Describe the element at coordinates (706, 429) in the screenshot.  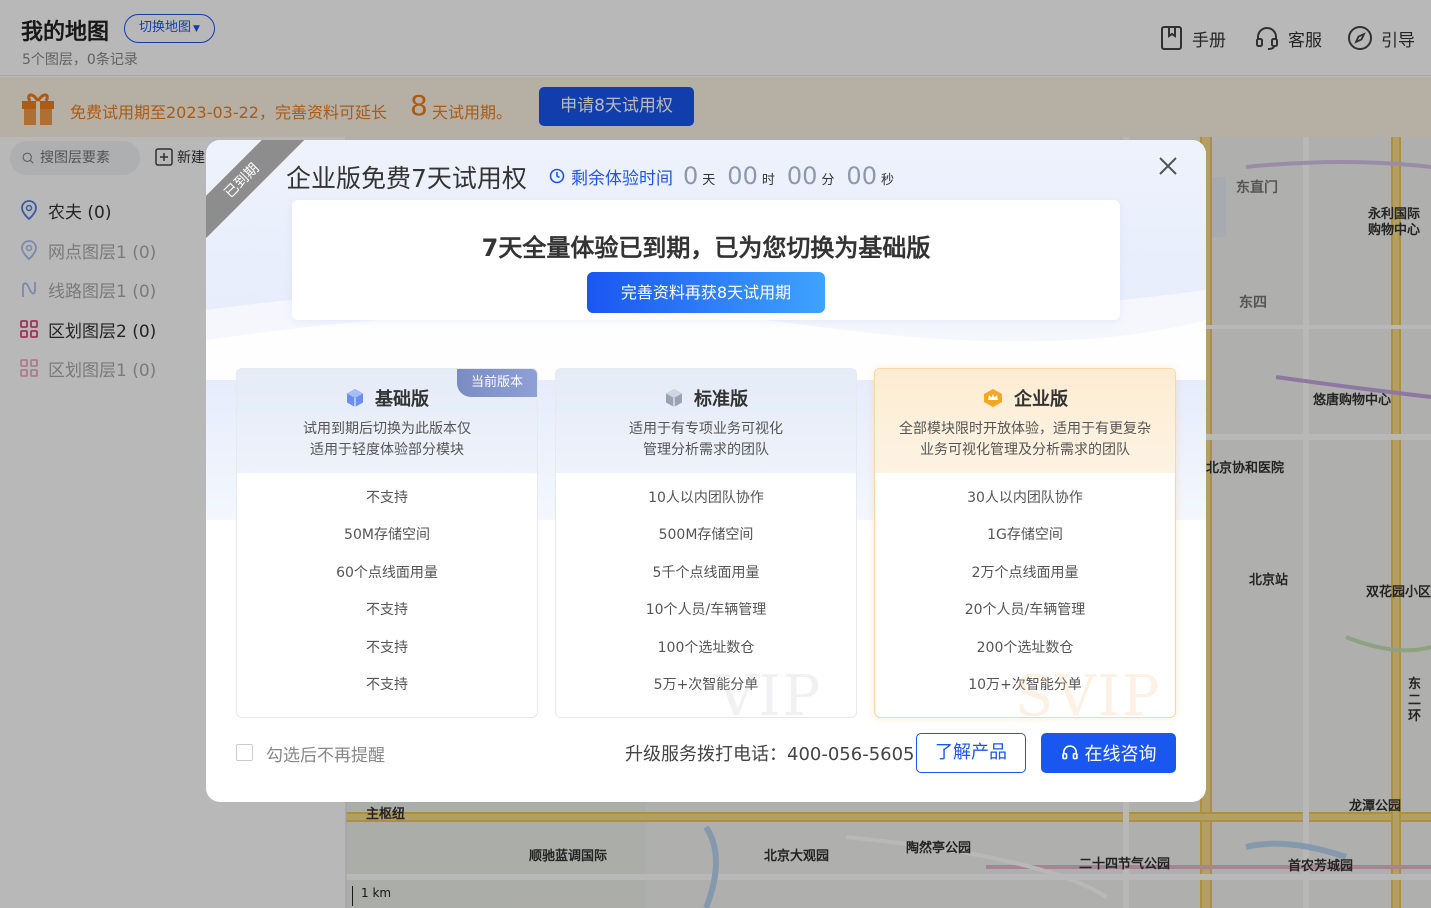
I see `plan-desc-line: 适用于有专项业务可视化` at that location.